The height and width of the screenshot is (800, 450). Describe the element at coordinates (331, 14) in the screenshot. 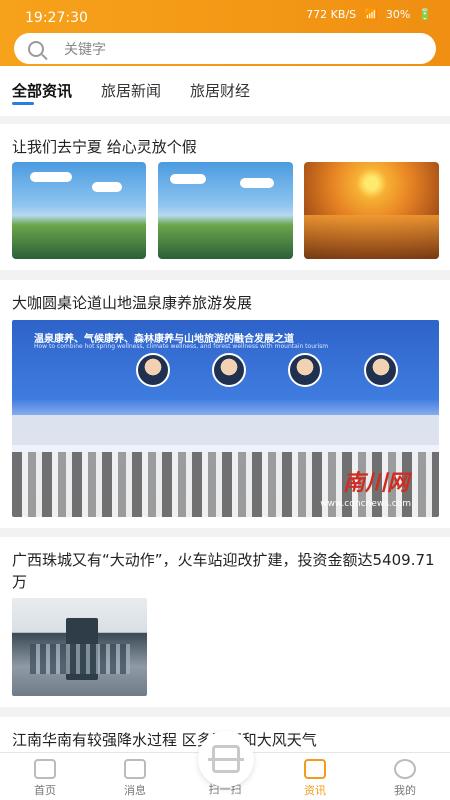

I see `network-speed: 772 KB/S` at that location.